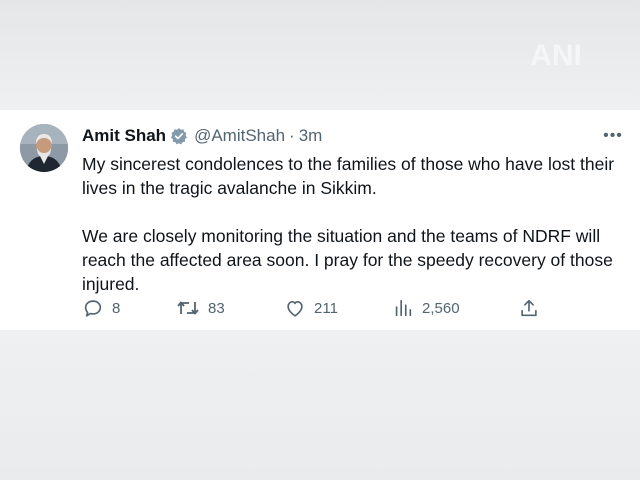  What do you see at coordinates (613, 136) in the screenshot?
I see `more-options-button: •••` at bounding box center [613, 136].